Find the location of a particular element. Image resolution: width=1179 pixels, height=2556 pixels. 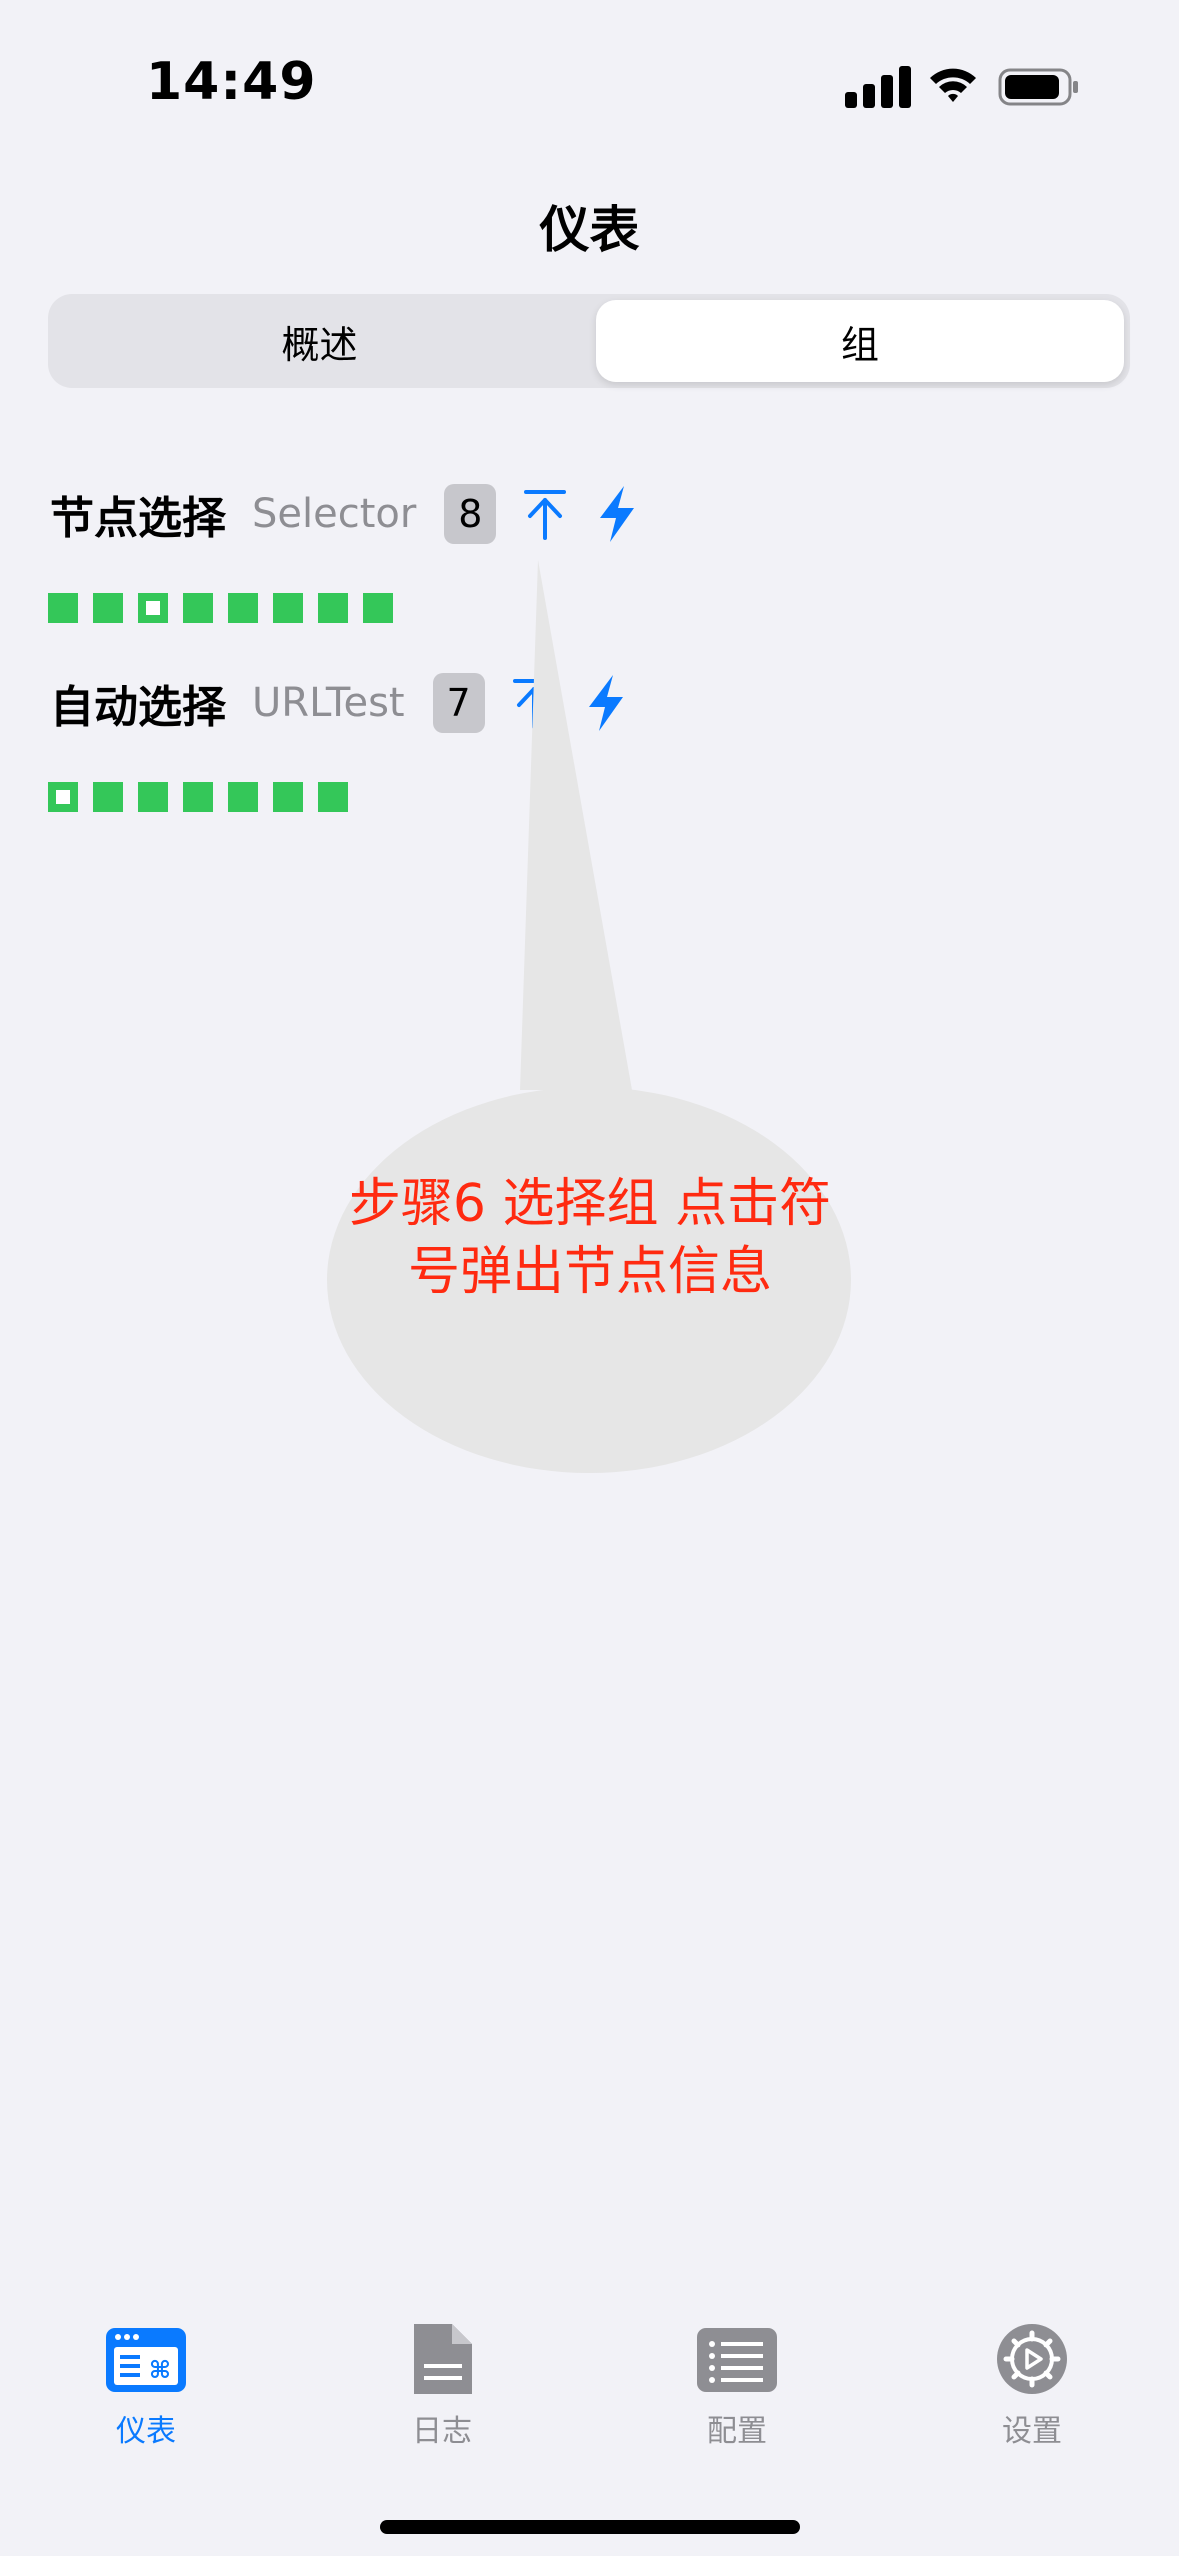

tab-logs: 日志 is located at coordinates (442, 2385).